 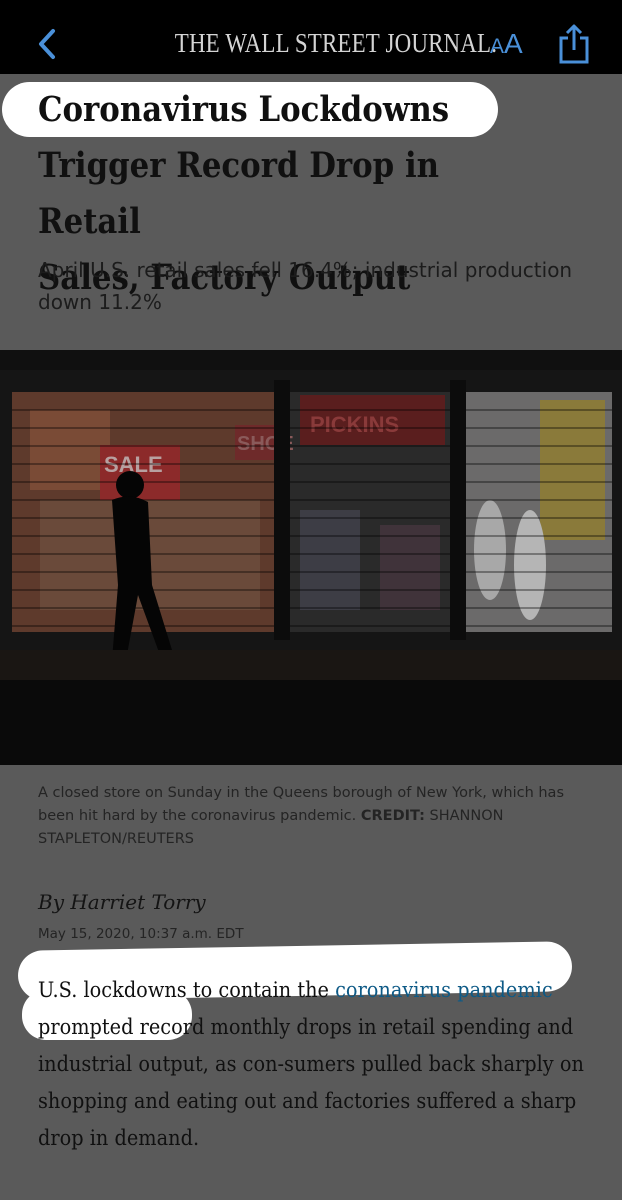 I want to click on text-size-button: AA, so click(x=506, y=44).